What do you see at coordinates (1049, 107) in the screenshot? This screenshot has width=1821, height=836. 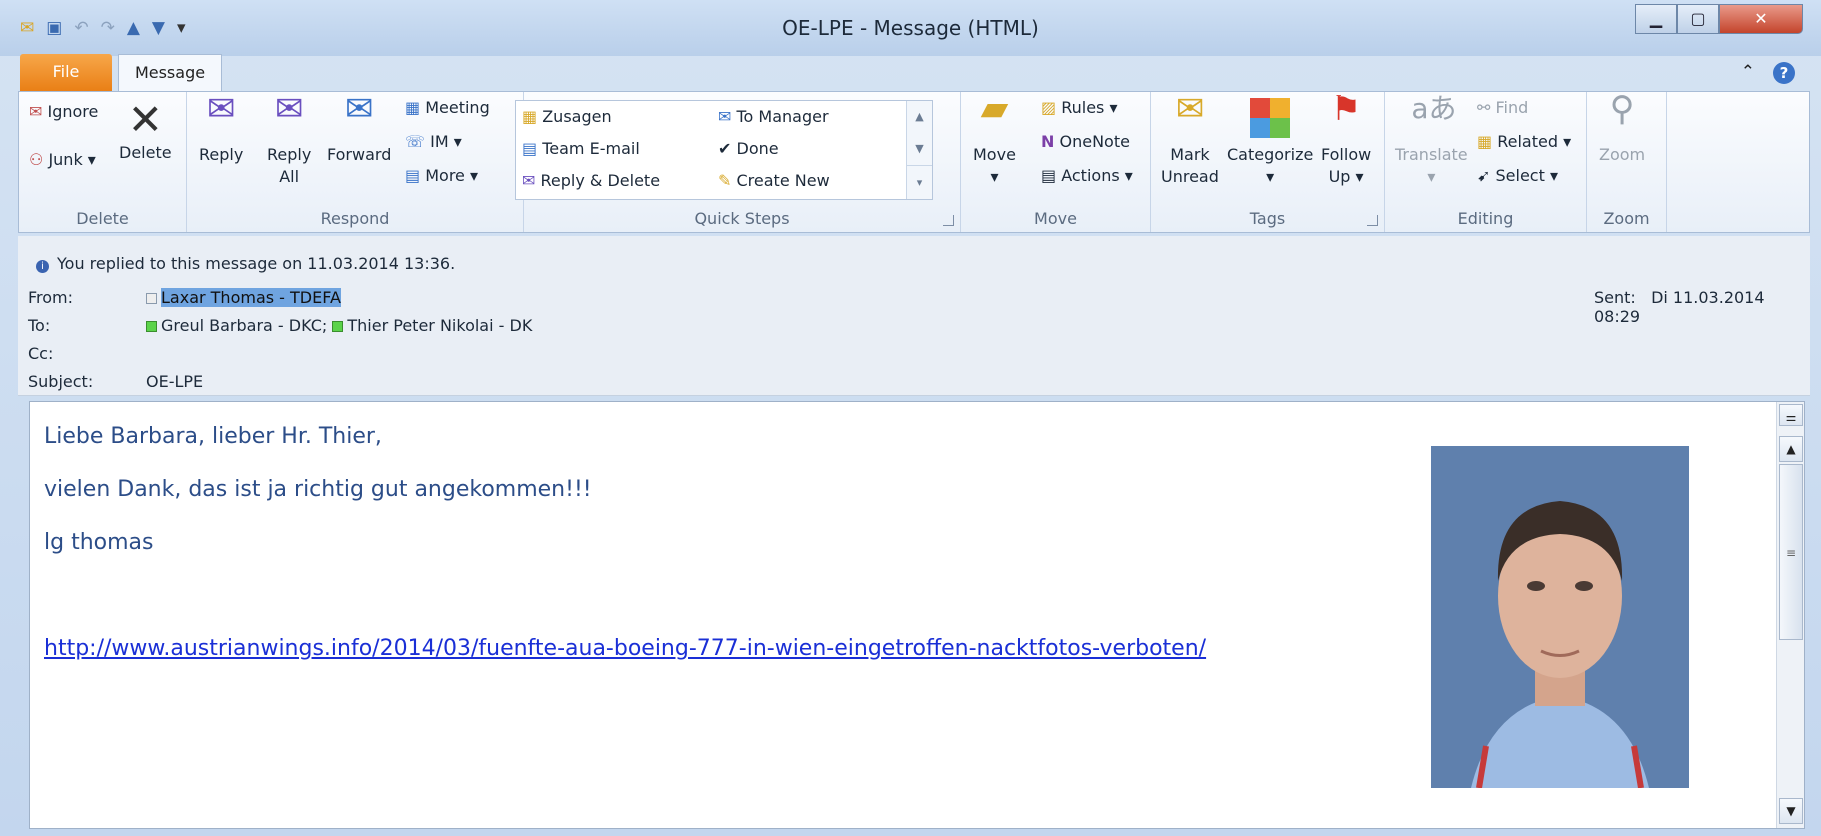 I see `rules-icon: ▨` at bounding box center [1049, 107].